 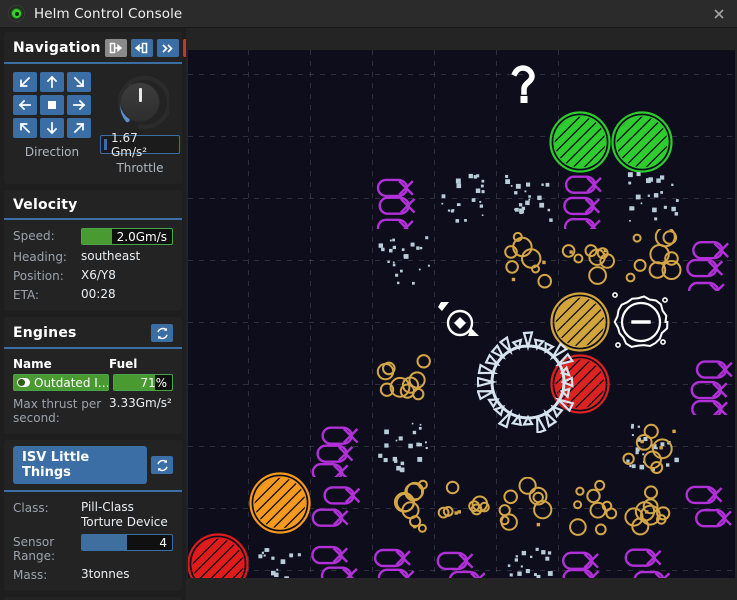 I want to click on ringed-planet, so click(x=641, y=322).